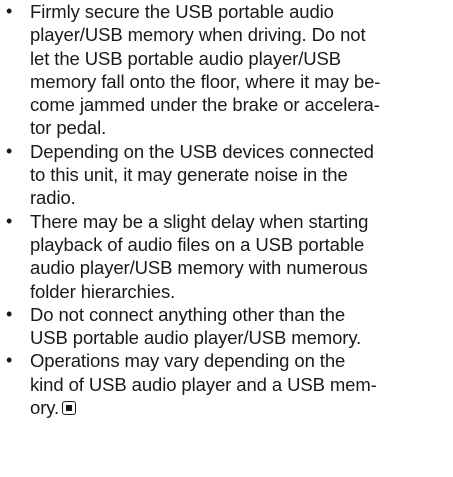 Image resolution: width=453 pixels, height=477 pixels. What do you see at coordinates (203, 384) in the screenshot?
I see `text-line: kind of USB audio player and a USB mem-` at bounding box center [203, 384].